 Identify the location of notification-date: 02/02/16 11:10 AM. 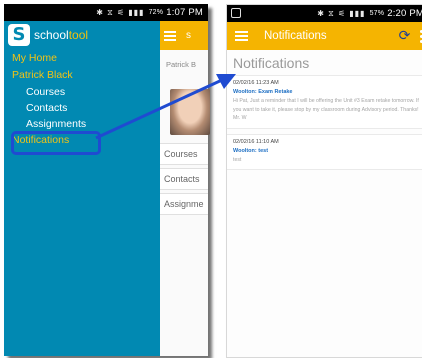
(256, 141).